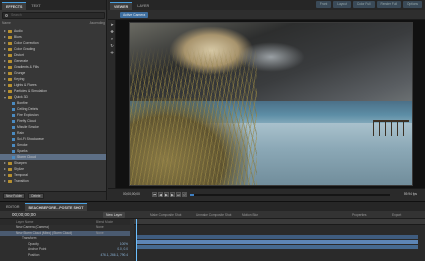  I want to click on tab-effects: EFFECTS, so click(14, 6).